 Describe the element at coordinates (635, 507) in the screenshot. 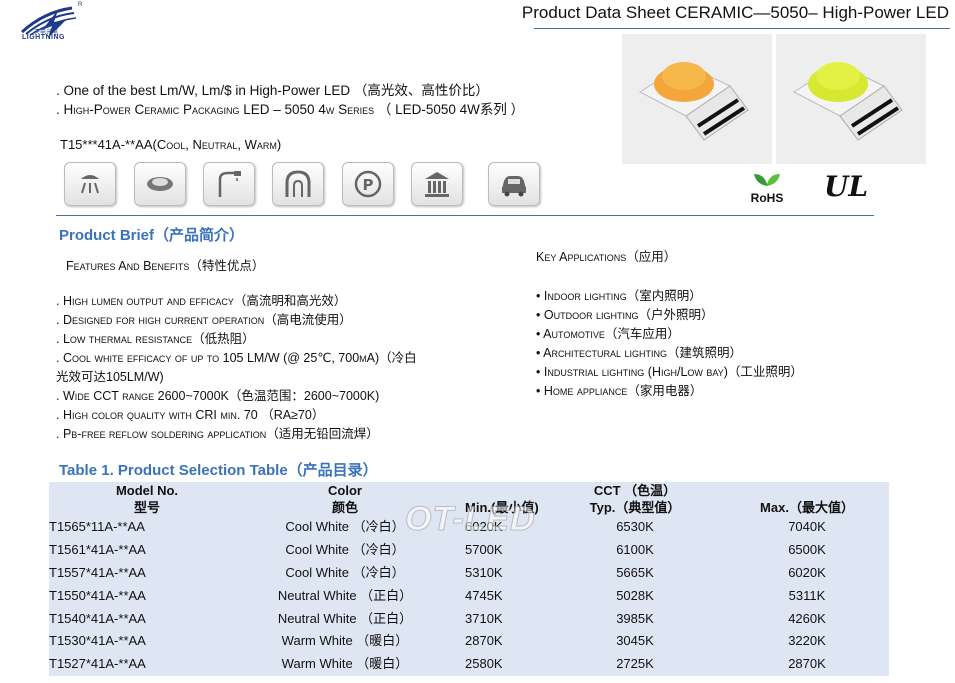

I see `header-typ-label: Typ.（典型值）` at that location.